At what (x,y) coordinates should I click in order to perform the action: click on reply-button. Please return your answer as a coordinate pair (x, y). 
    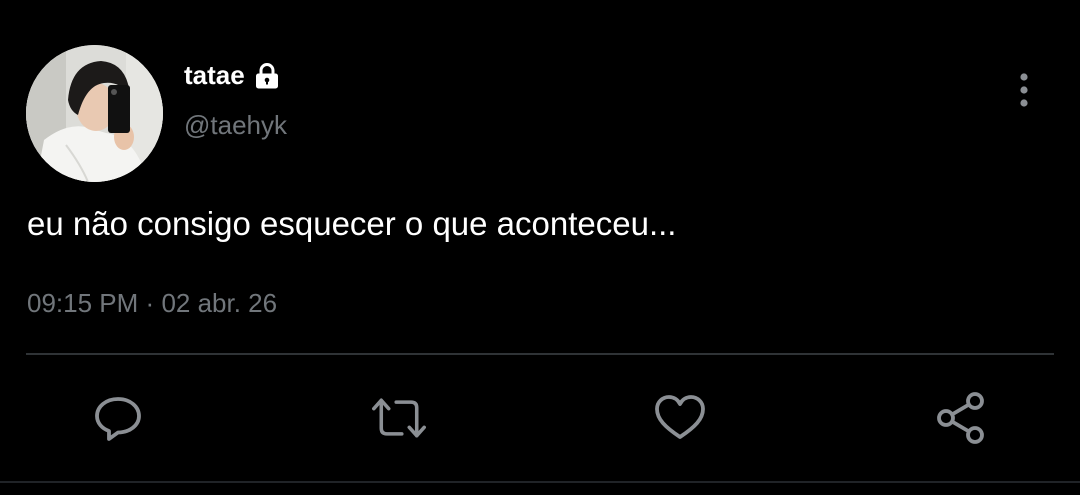
    Looking at the image, I should click on (118, 418).